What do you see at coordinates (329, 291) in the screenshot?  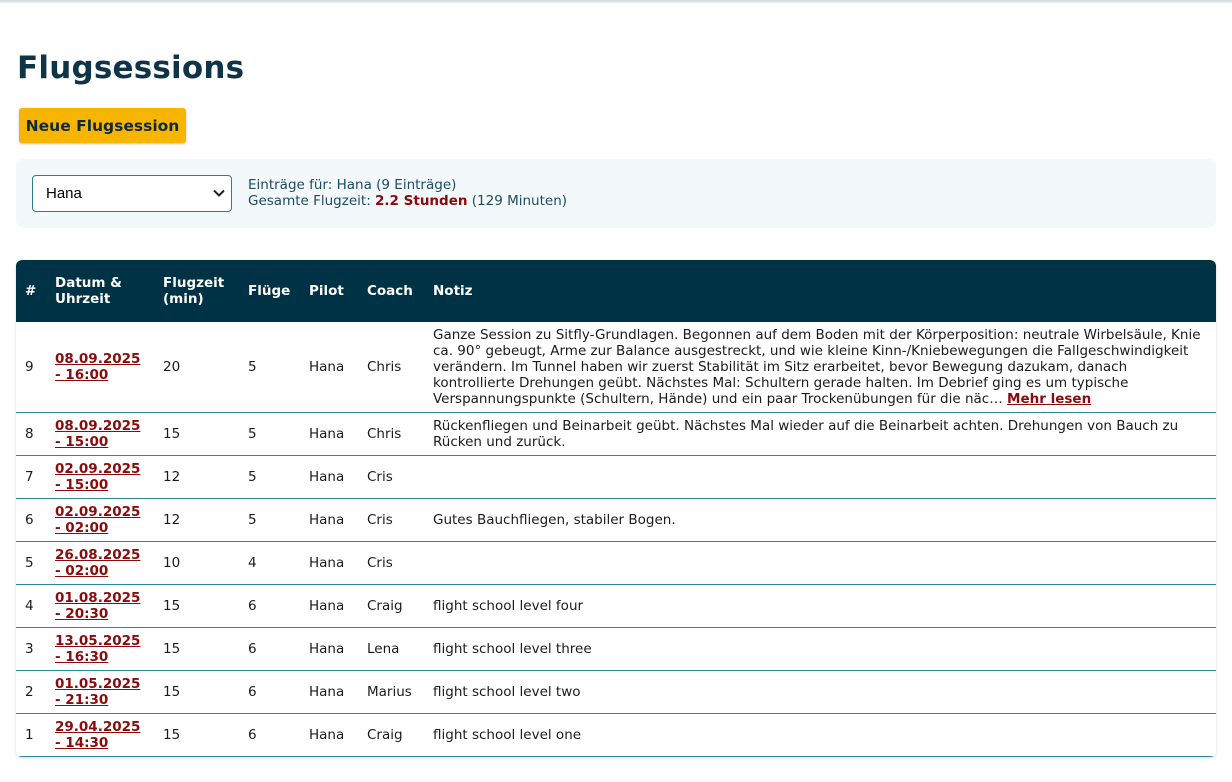 I see `col-header-pilot: Pilot` at bounding box center [329, 291].